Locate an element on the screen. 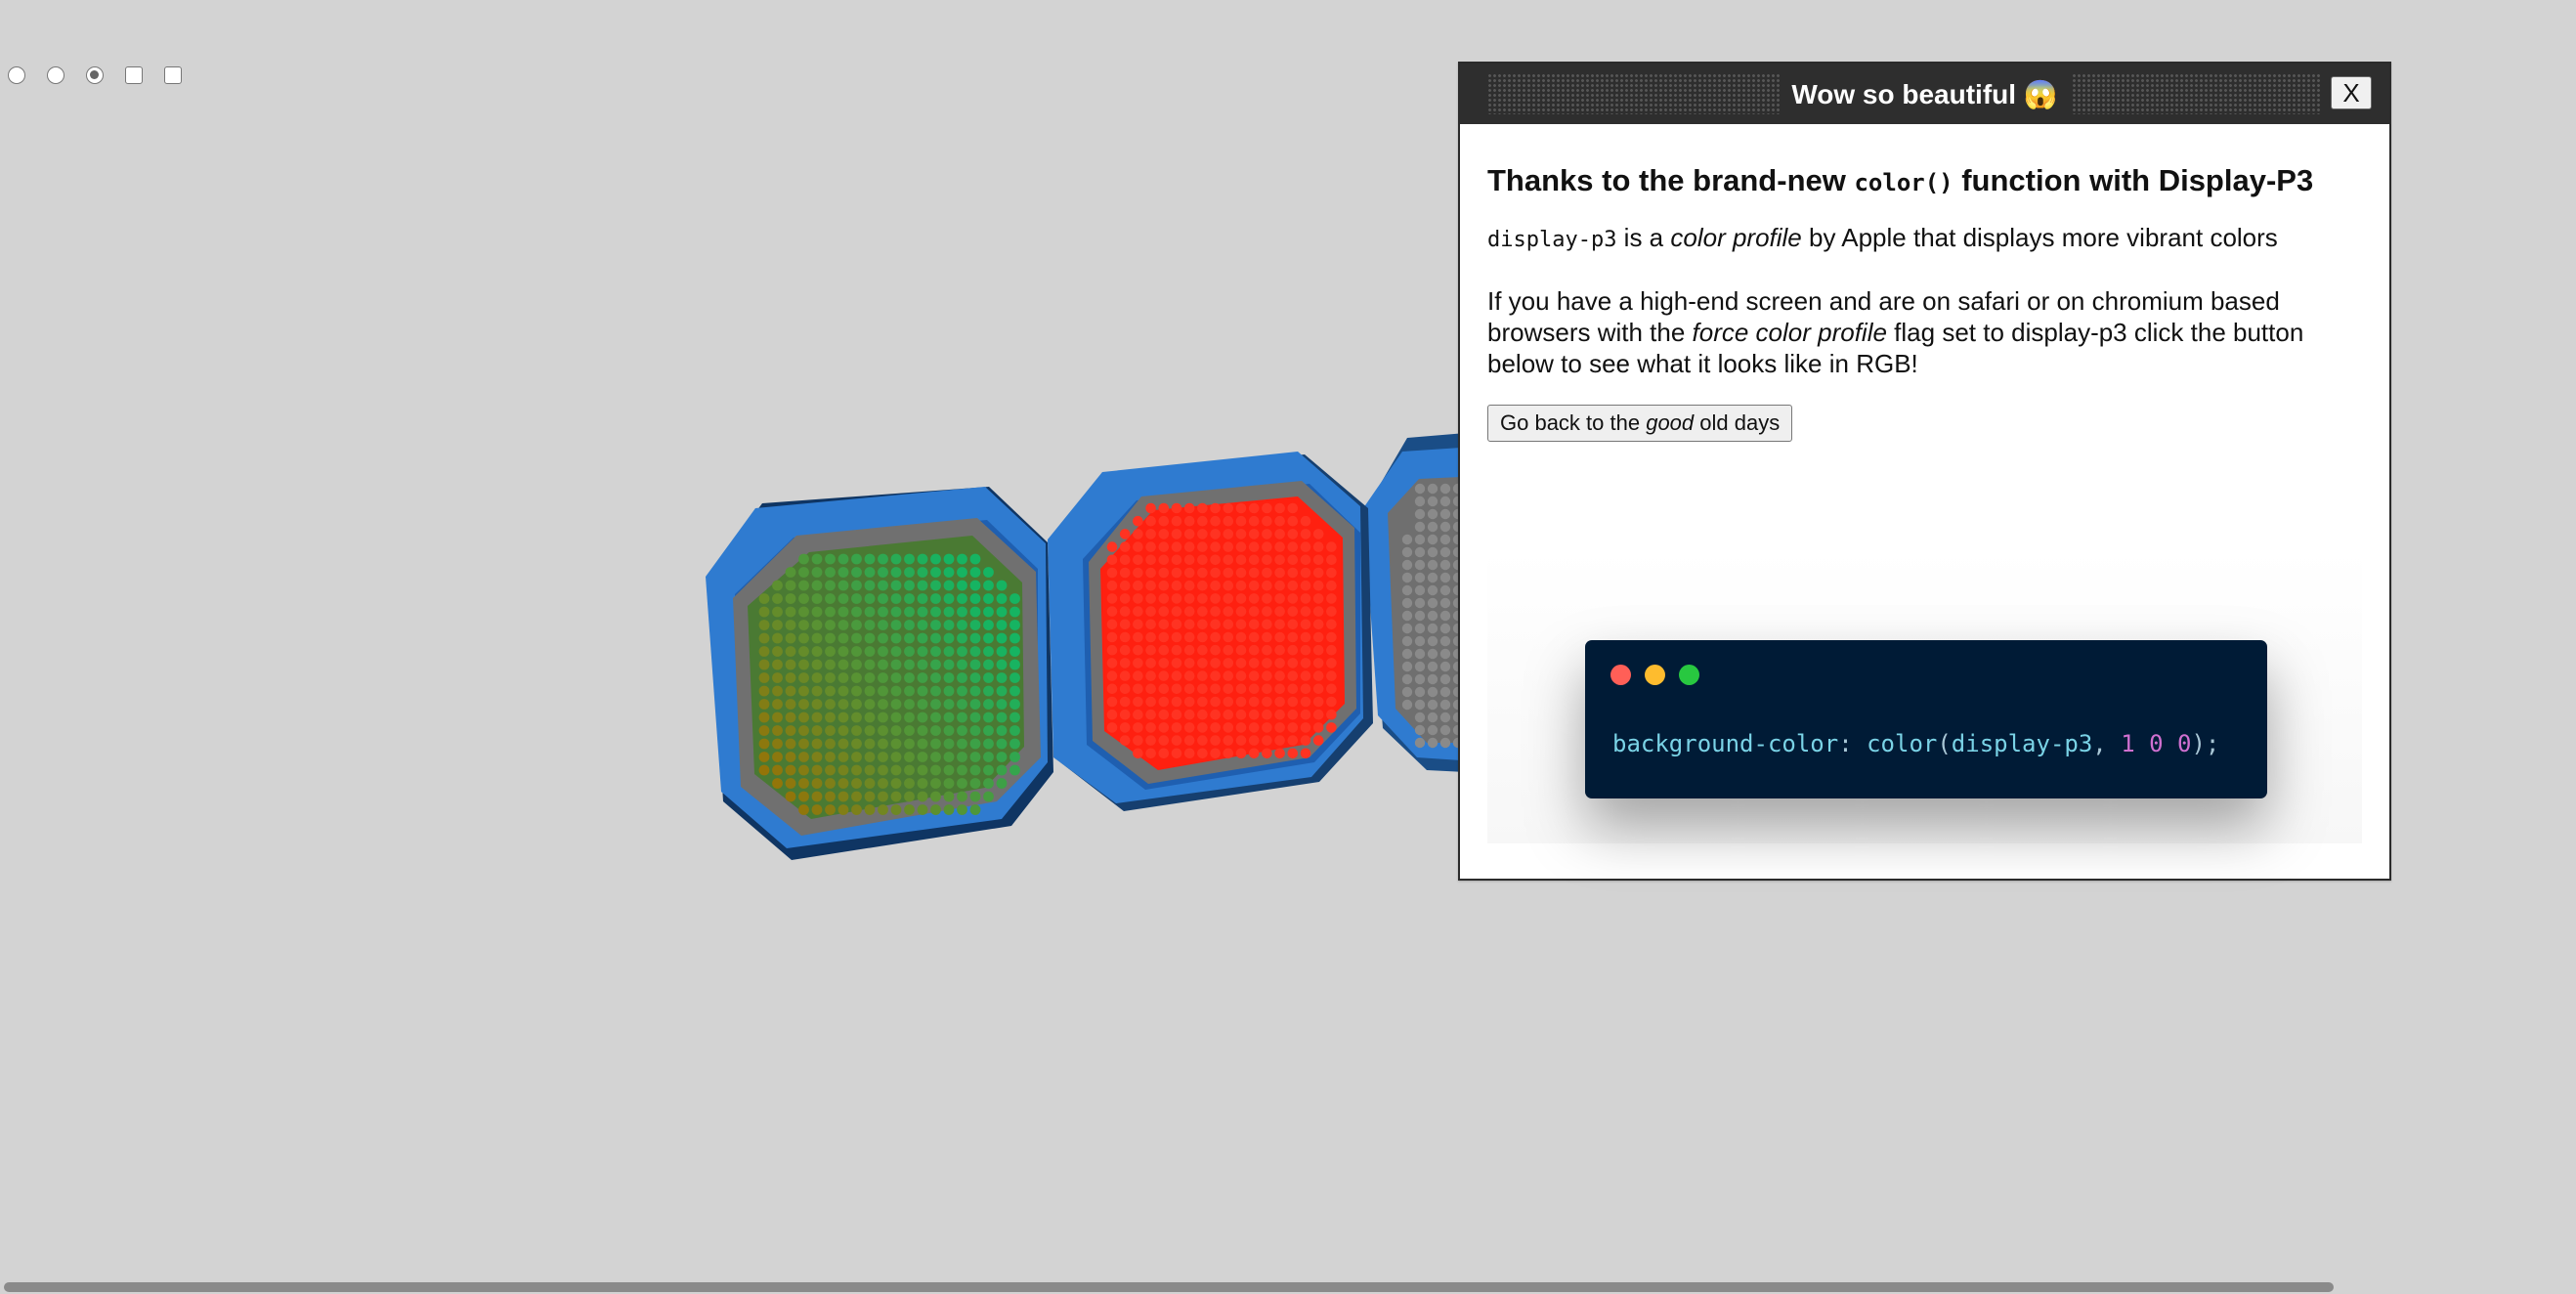 This screenshot has width=2576, height=1294. dialog-titlebar: Wow so beautiful 😱 X is located at coordinates (1925, 94).